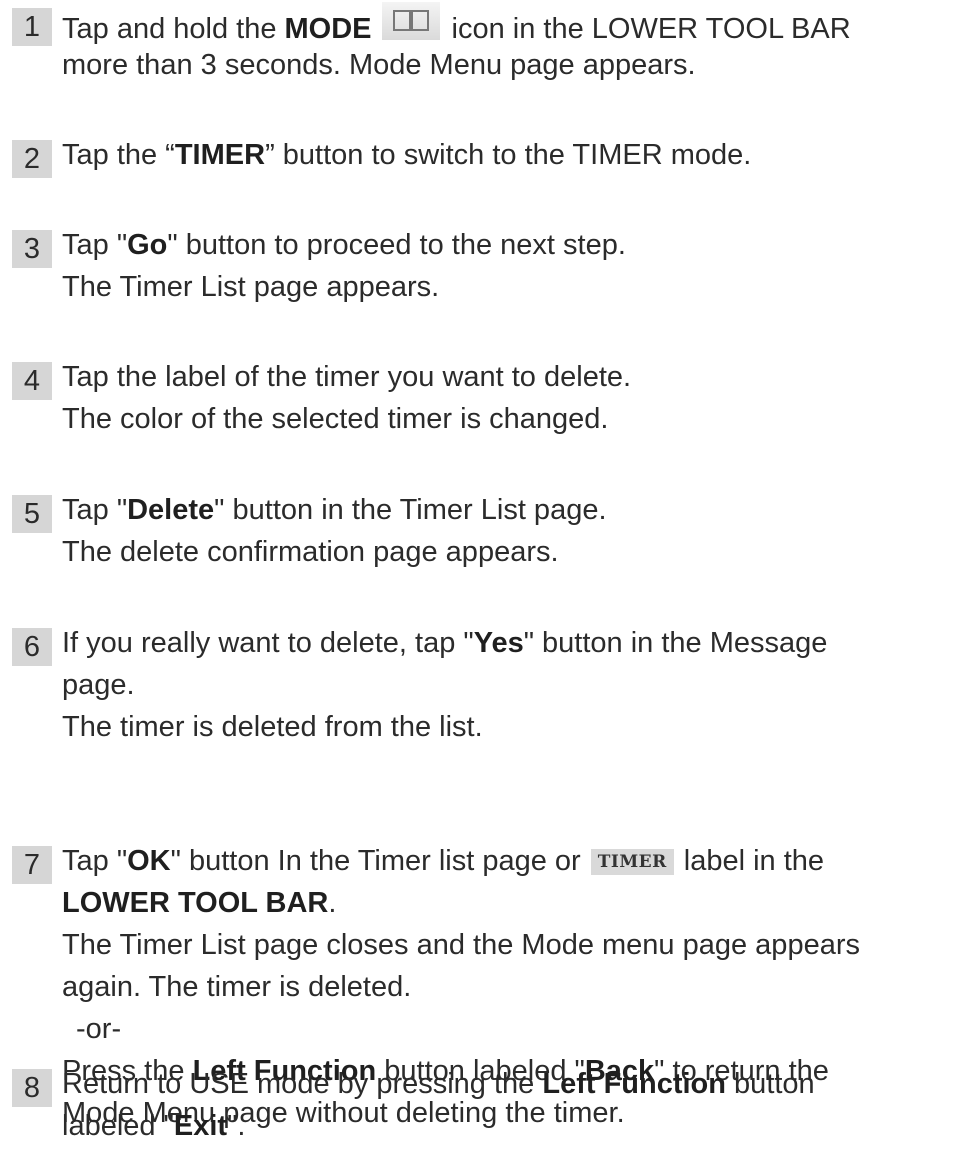  I want to click on step-line: The timer is deleted from the list., so click(512, 727).